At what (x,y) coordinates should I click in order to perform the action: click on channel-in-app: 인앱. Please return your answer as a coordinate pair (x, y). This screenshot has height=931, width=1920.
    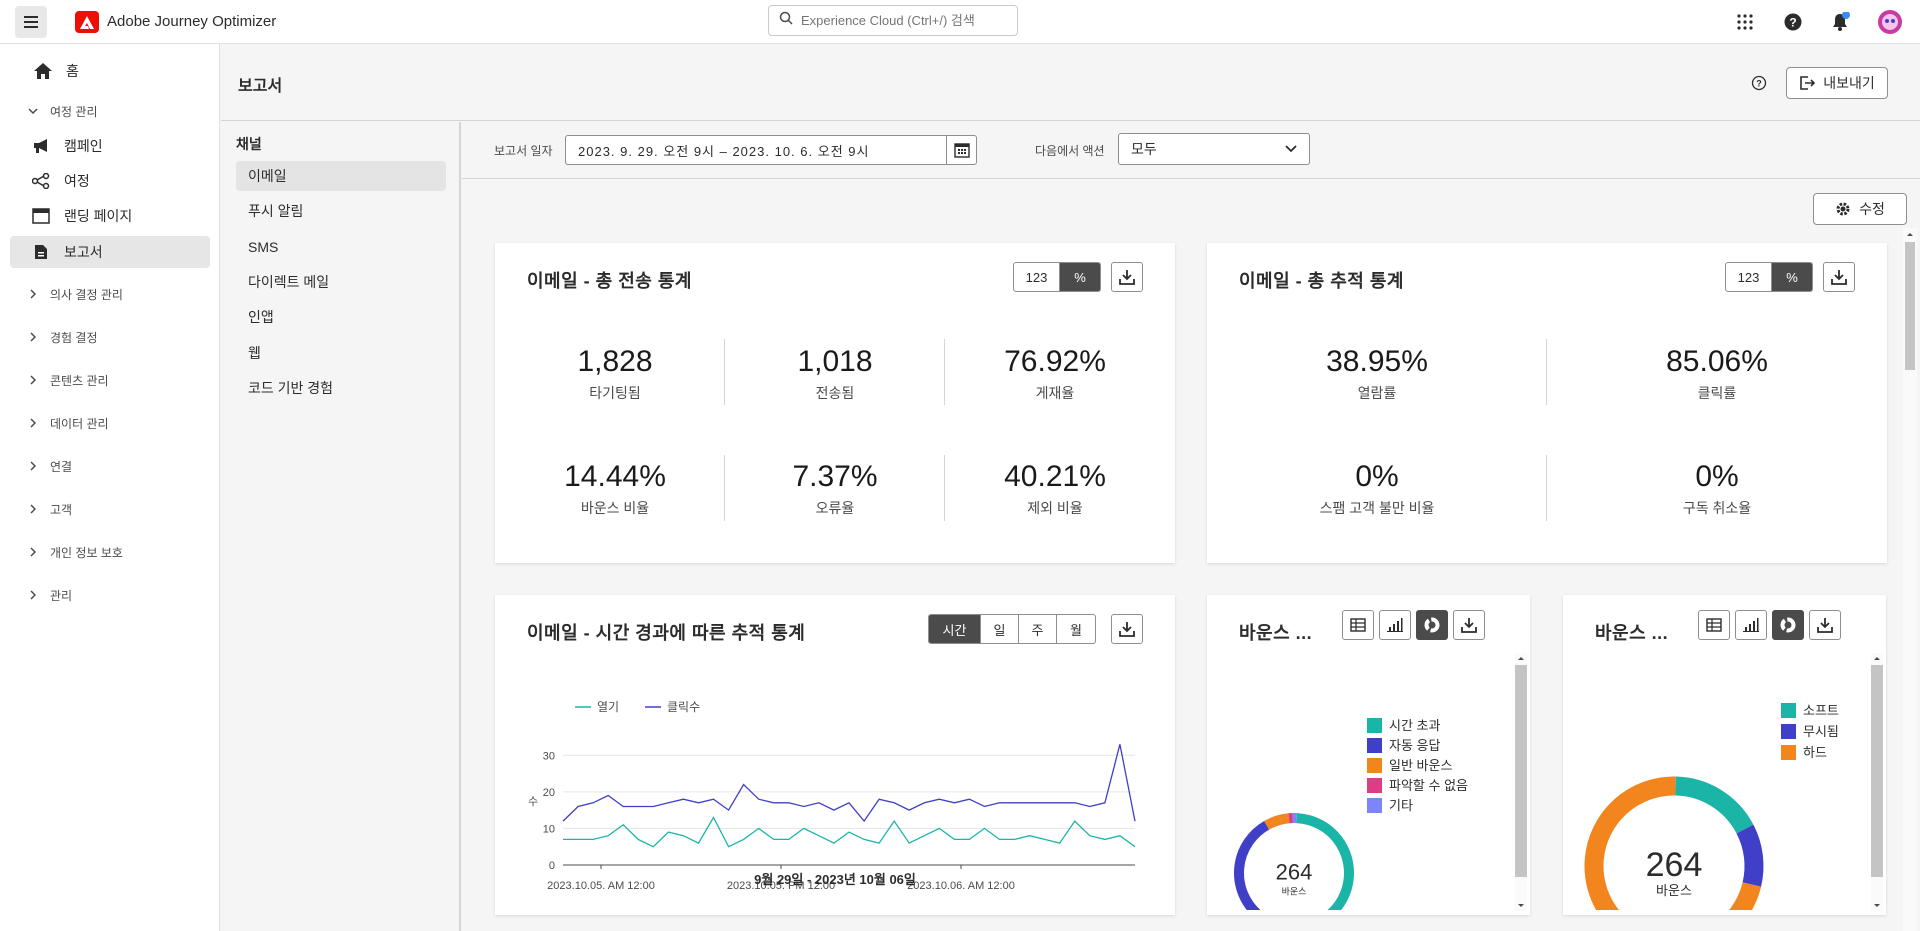
    Looking at the image, I should click on (341, 317).